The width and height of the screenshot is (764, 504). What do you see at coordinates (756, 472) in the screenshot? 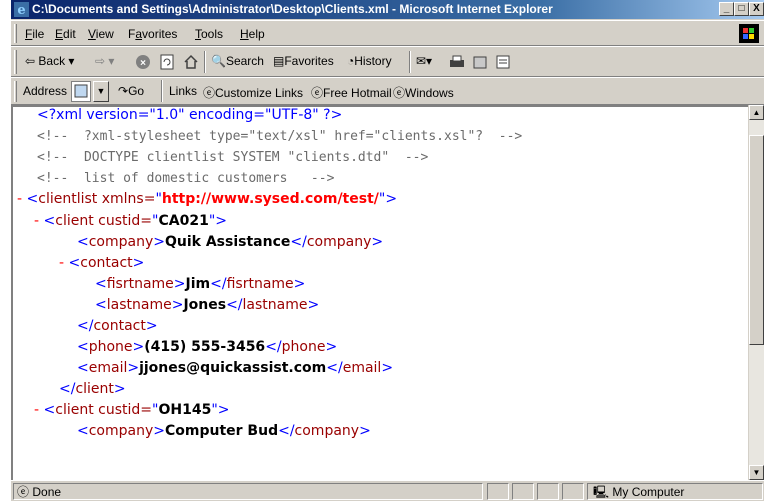
I see `scroll-down-button: ▼` at bounding box center [756, 472].